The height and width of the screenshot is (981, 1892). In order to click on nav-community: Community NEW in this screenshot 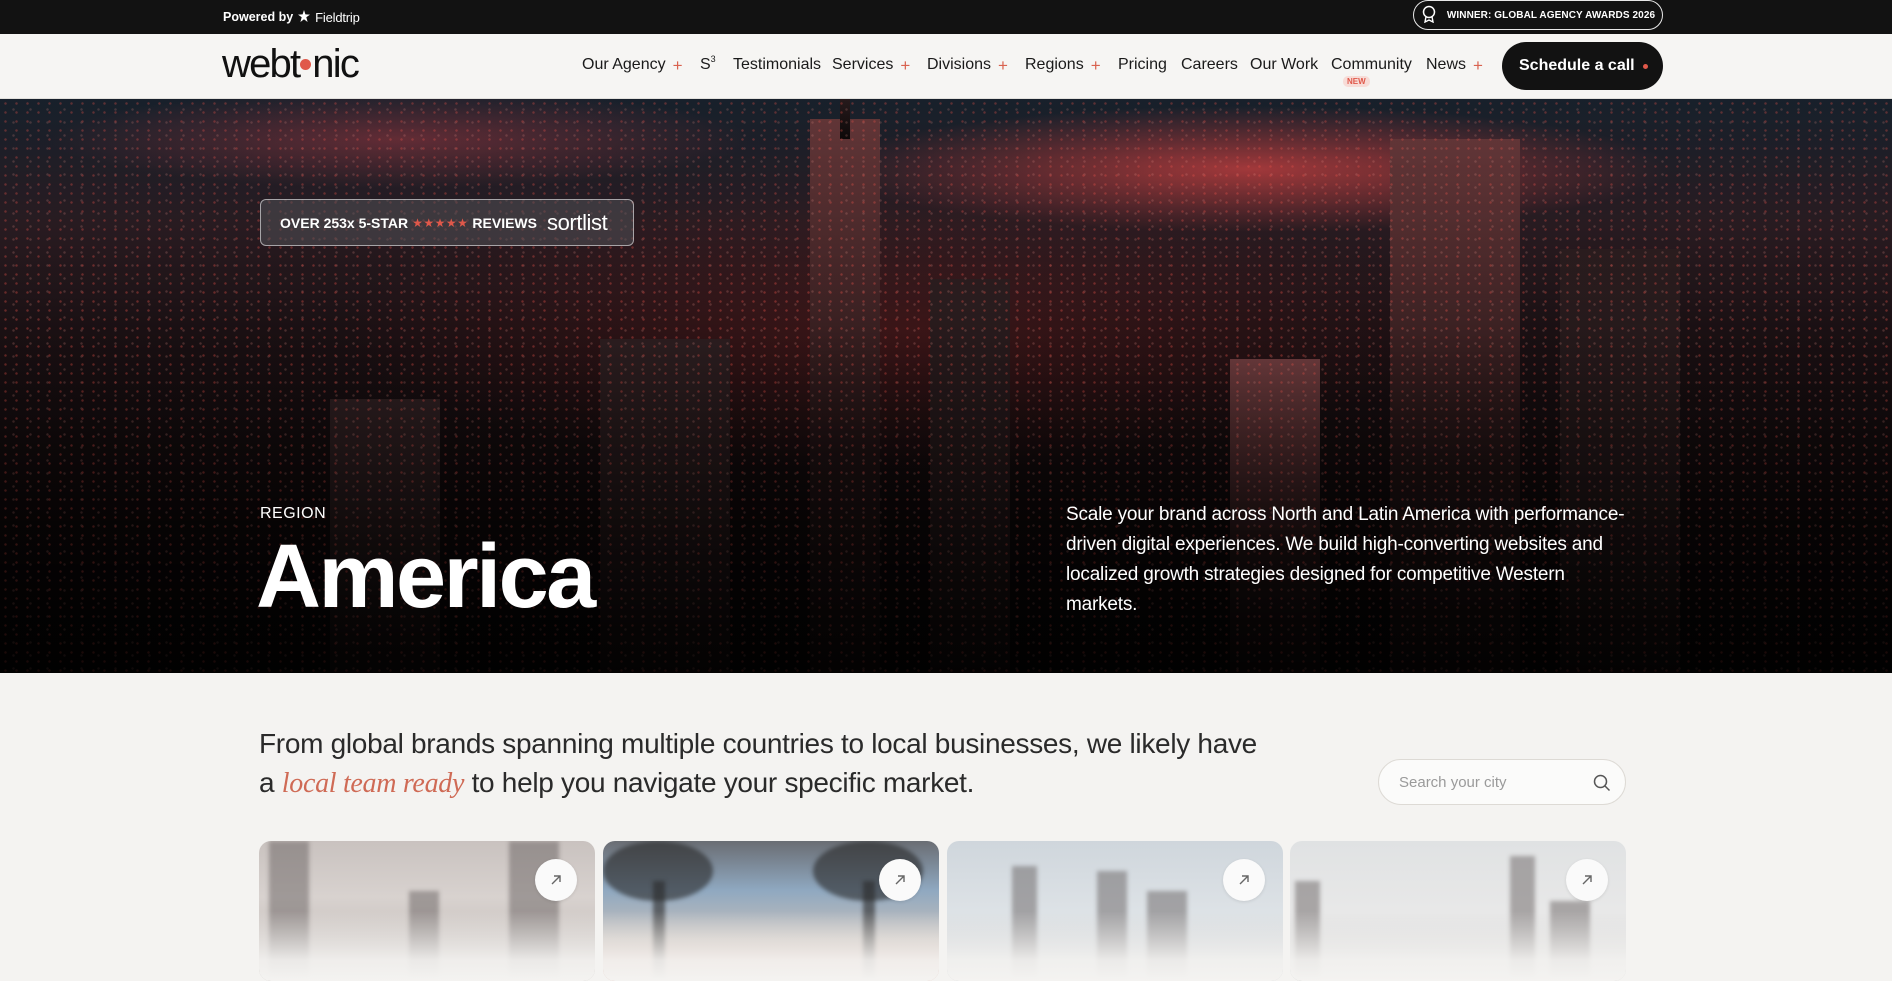, I will do `click(1371, 71)`.